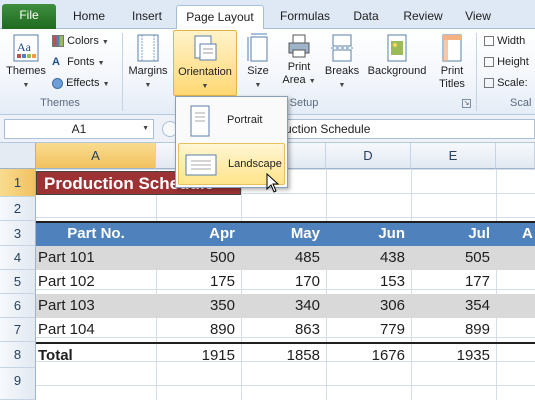 The height and width of the screenshot is (400, 535). I want to click on row-header: 8, so click(18, 355).